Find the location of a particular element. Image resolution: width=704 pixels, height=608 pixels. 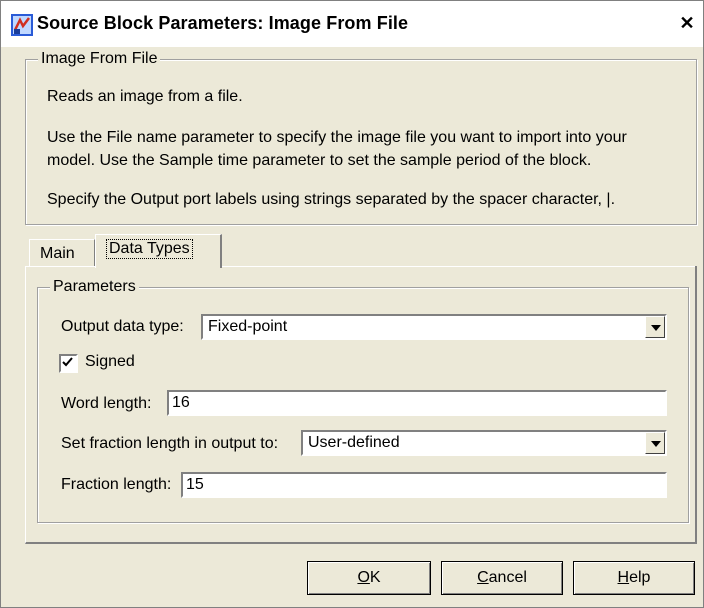

block-description-legend: Image From File is located at coordinates (99, 59).